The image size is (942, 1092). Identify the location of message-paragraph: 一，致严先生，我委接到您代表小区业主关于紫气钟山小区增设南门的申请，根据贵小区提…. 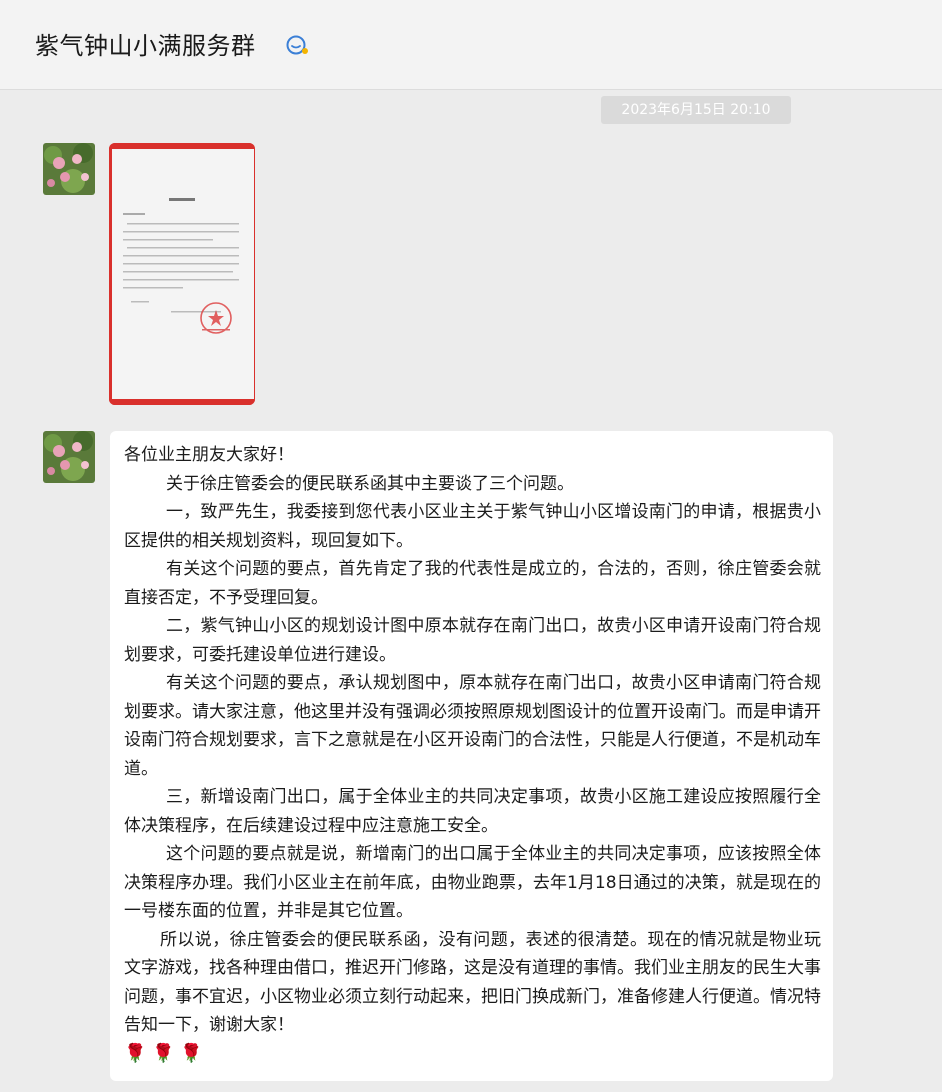
(472, 526).